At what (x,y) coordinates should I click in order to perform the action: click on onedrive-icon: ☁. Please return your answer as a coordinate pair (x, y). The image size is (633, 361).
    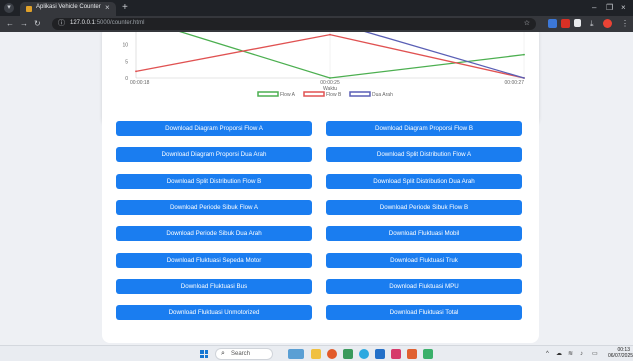
    Looking at the image, I should click on (559, 354).